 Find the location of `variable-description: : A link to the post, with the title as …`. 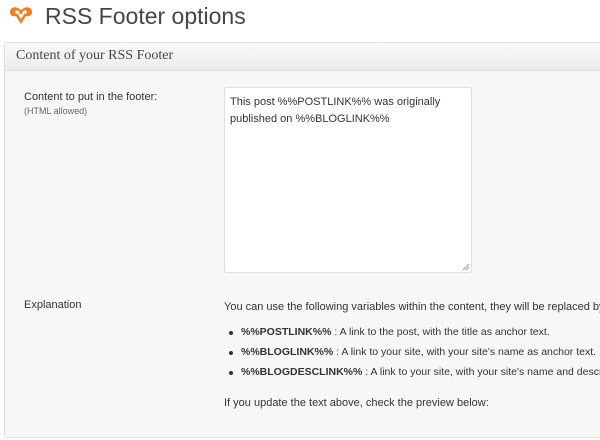

variable-description: : A link to the post, with the title as … is located at coordinates (440, 332).